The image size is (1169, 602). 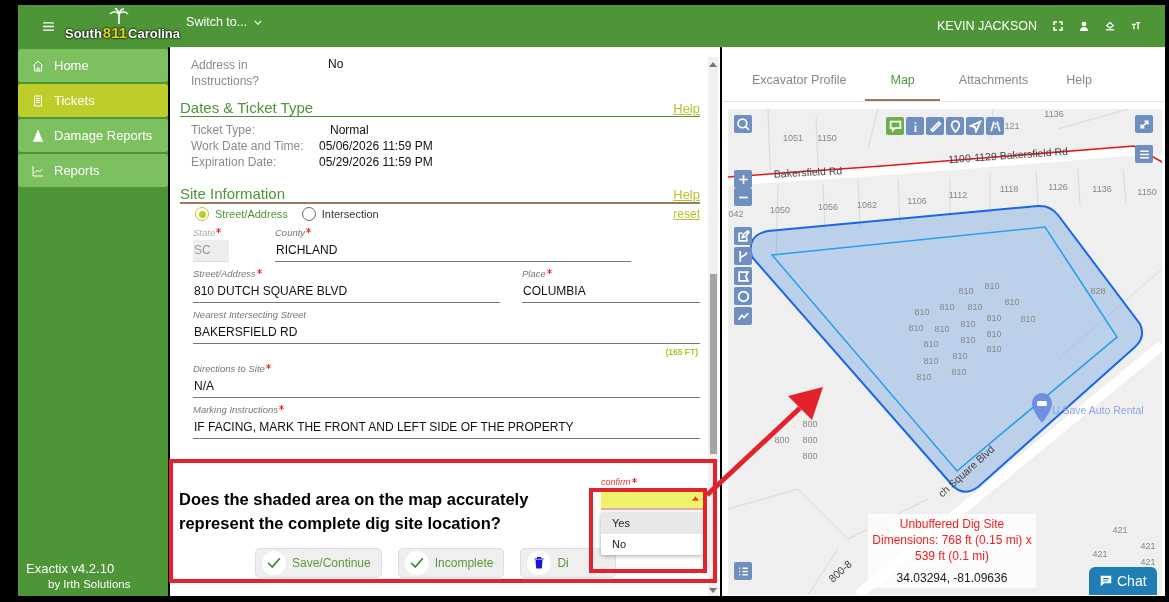 What do you see at coordinates (652, 501) in the screenshot?
I see `confirm-select` at bounding box center [652, 501].